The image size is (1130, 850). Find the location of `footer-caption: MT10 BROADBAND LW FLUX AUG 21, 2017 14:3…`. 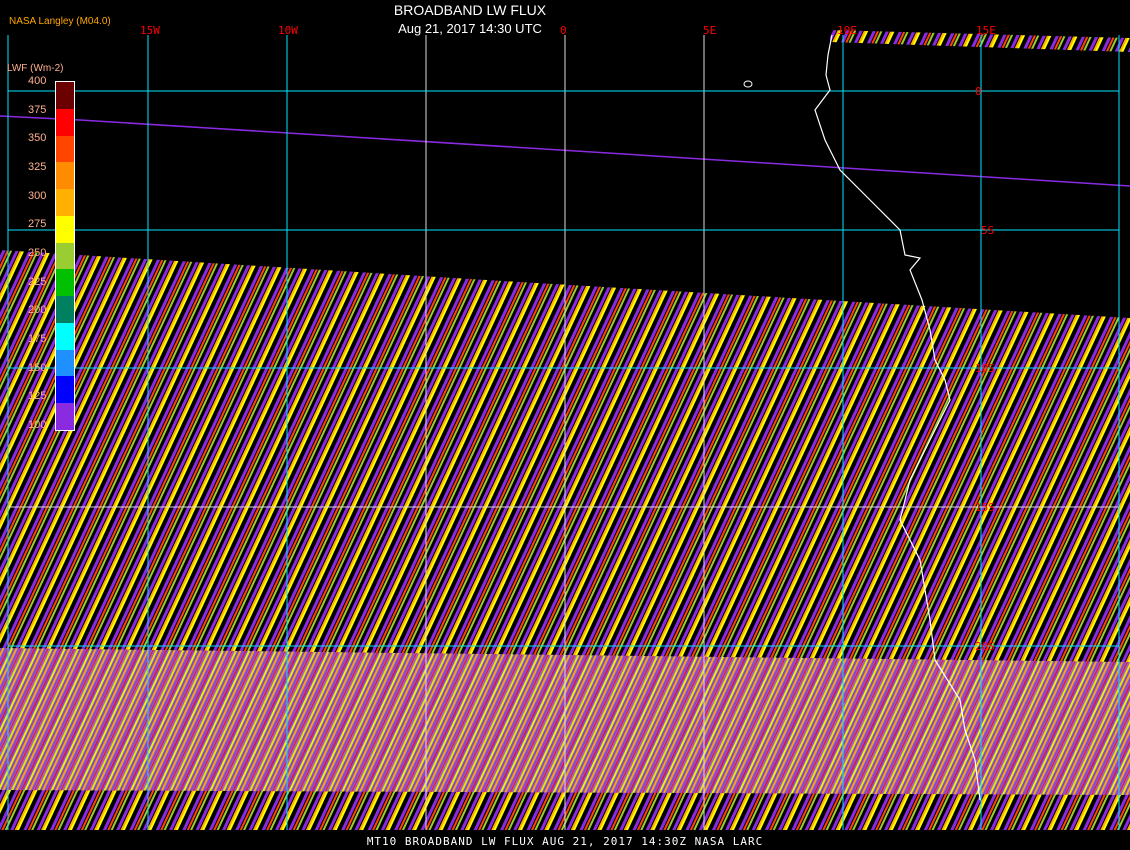

footer-caption: MT10 BROADBAND LW FLUX AUG 21, 2017 14:3… is located at coordinates (565, 842).